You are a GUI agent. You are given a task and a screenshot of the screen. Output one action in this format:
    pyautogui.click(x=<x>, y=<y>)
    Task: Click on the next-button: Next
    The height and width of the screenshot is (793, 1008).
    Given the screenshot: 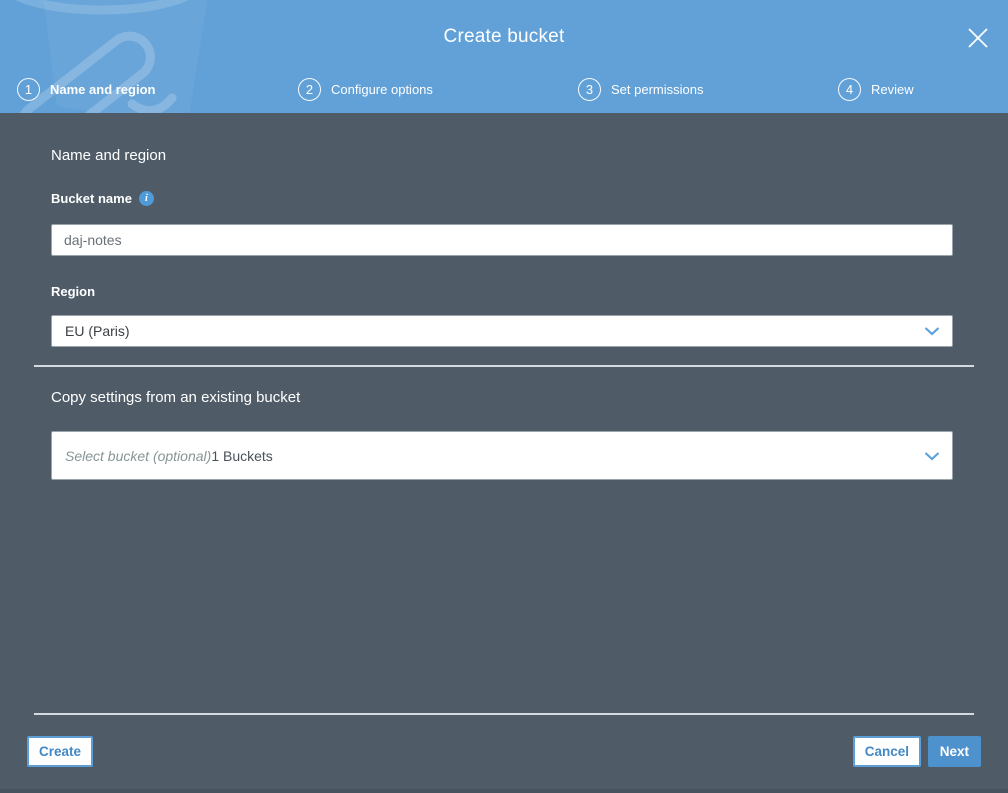 What is the action you would take?
    pyautogui.click(x=954, y=751)
    